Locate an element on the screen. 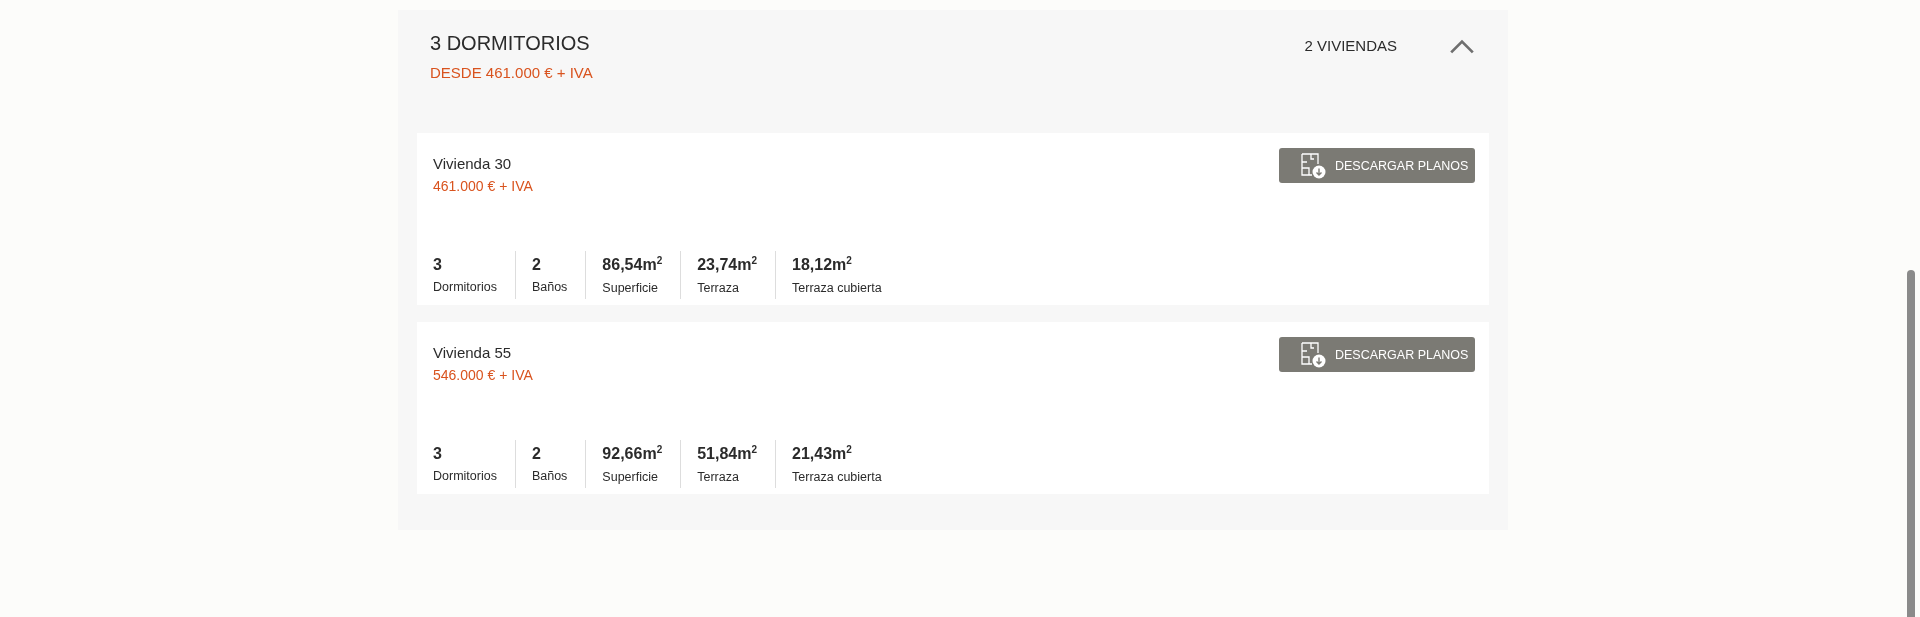 Image resolution: width=1920 pixels, height=617 pixels. chevron-icon is located at coordinates (1462, 47).